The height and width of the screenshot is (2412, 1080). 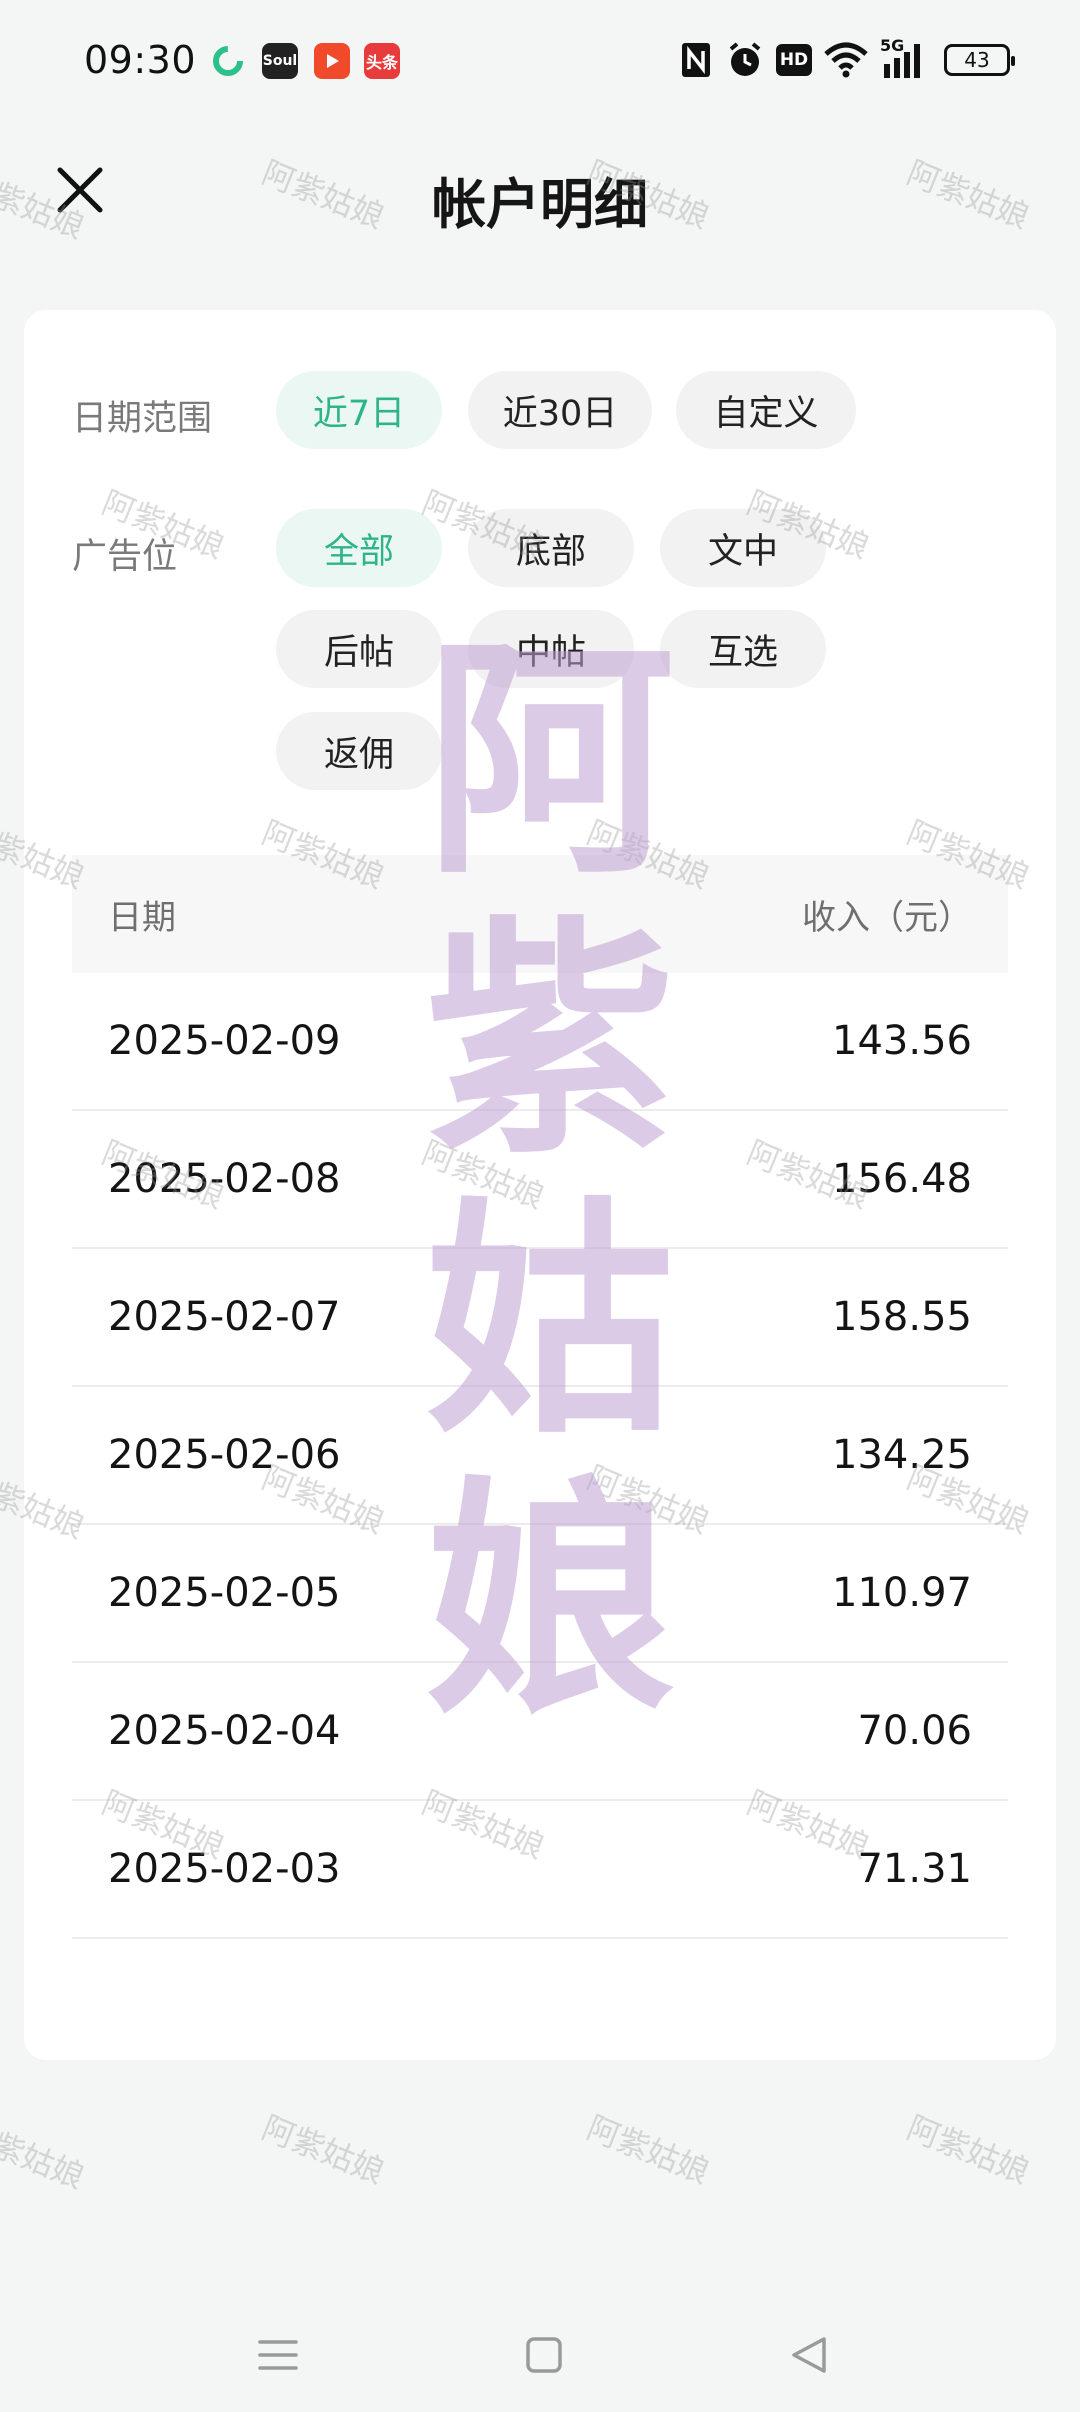 I want to click on row-income: 71.31, so click(x=914, y=1869).